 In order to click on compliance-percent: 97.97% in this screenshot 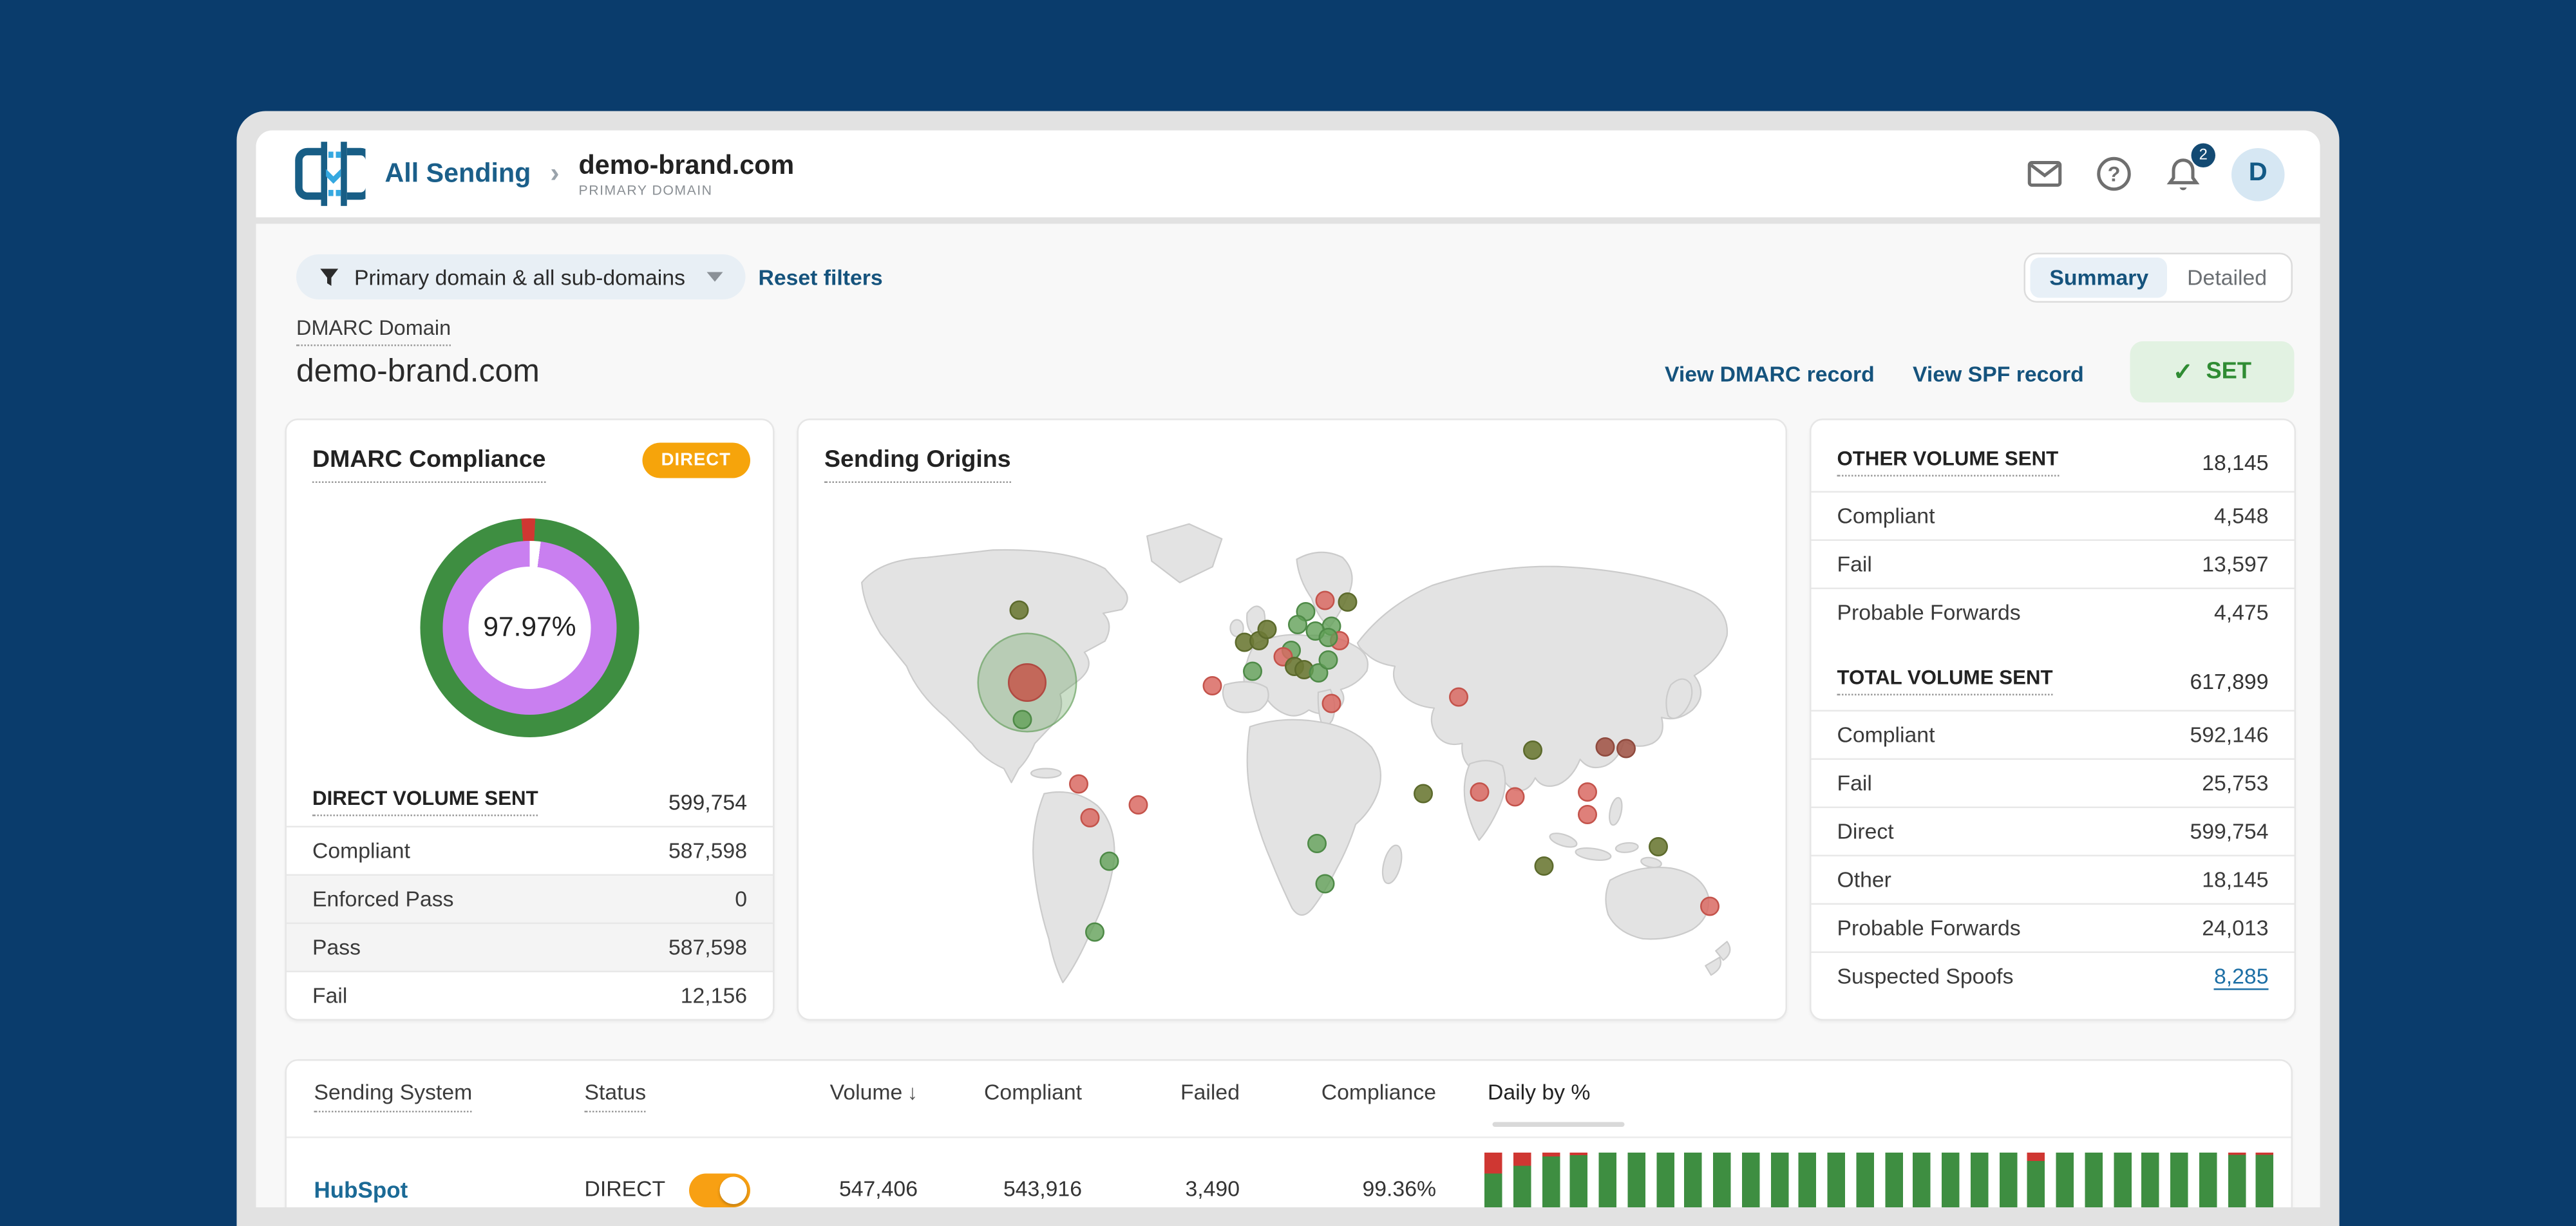, I will do `click(529, 628)`.